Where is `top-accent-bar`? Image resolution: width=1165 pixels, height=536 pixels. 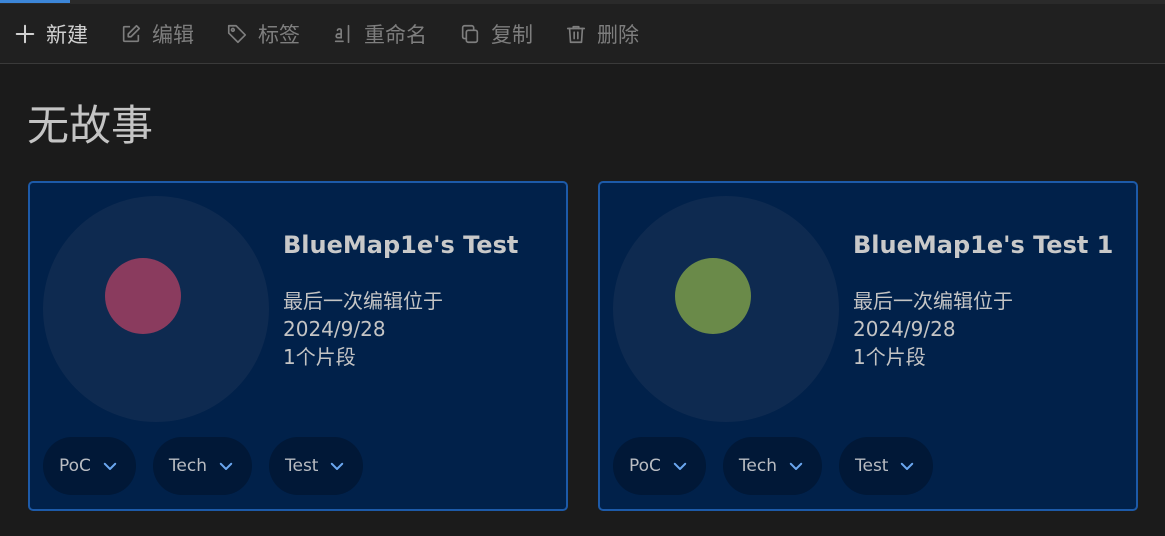 top-accent-bar is located at coordinates (35, 1).